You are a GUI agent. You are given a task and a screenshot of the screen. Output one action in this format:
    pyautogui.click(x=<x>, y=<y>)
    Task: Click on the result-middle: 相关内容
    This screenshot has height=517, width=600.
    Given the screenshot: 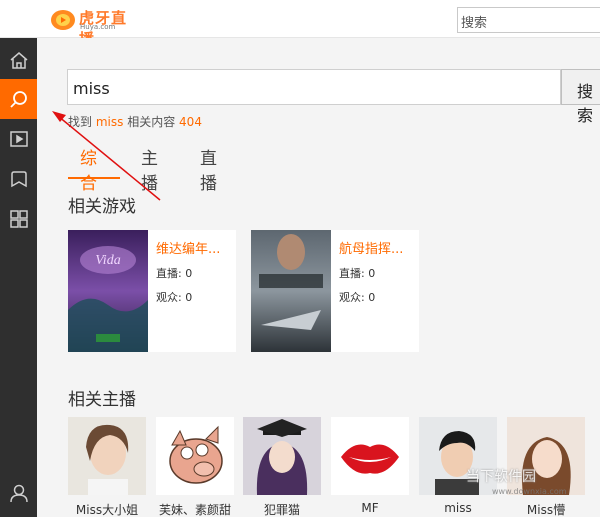 What is the action you would take?
    pyautogui.click(x=151, y=122)
    